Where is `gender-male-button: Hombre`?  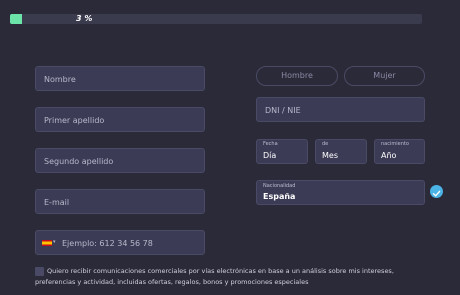 gender-male-button: Hombre is located at coordinates (297, 76).